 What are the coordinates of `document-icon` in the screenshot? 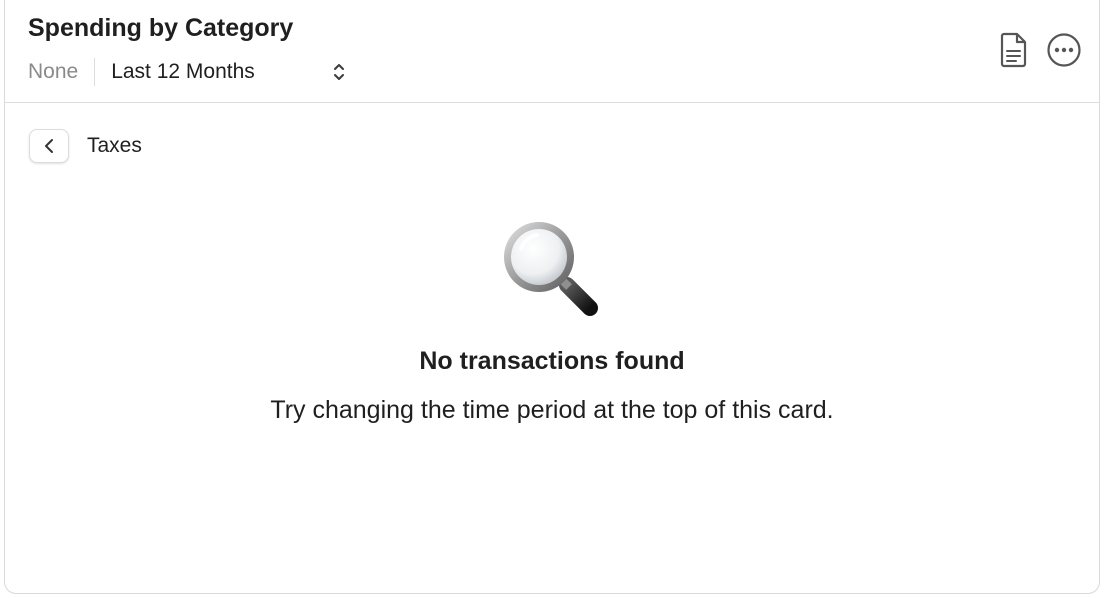 It's located at (1014, 50).